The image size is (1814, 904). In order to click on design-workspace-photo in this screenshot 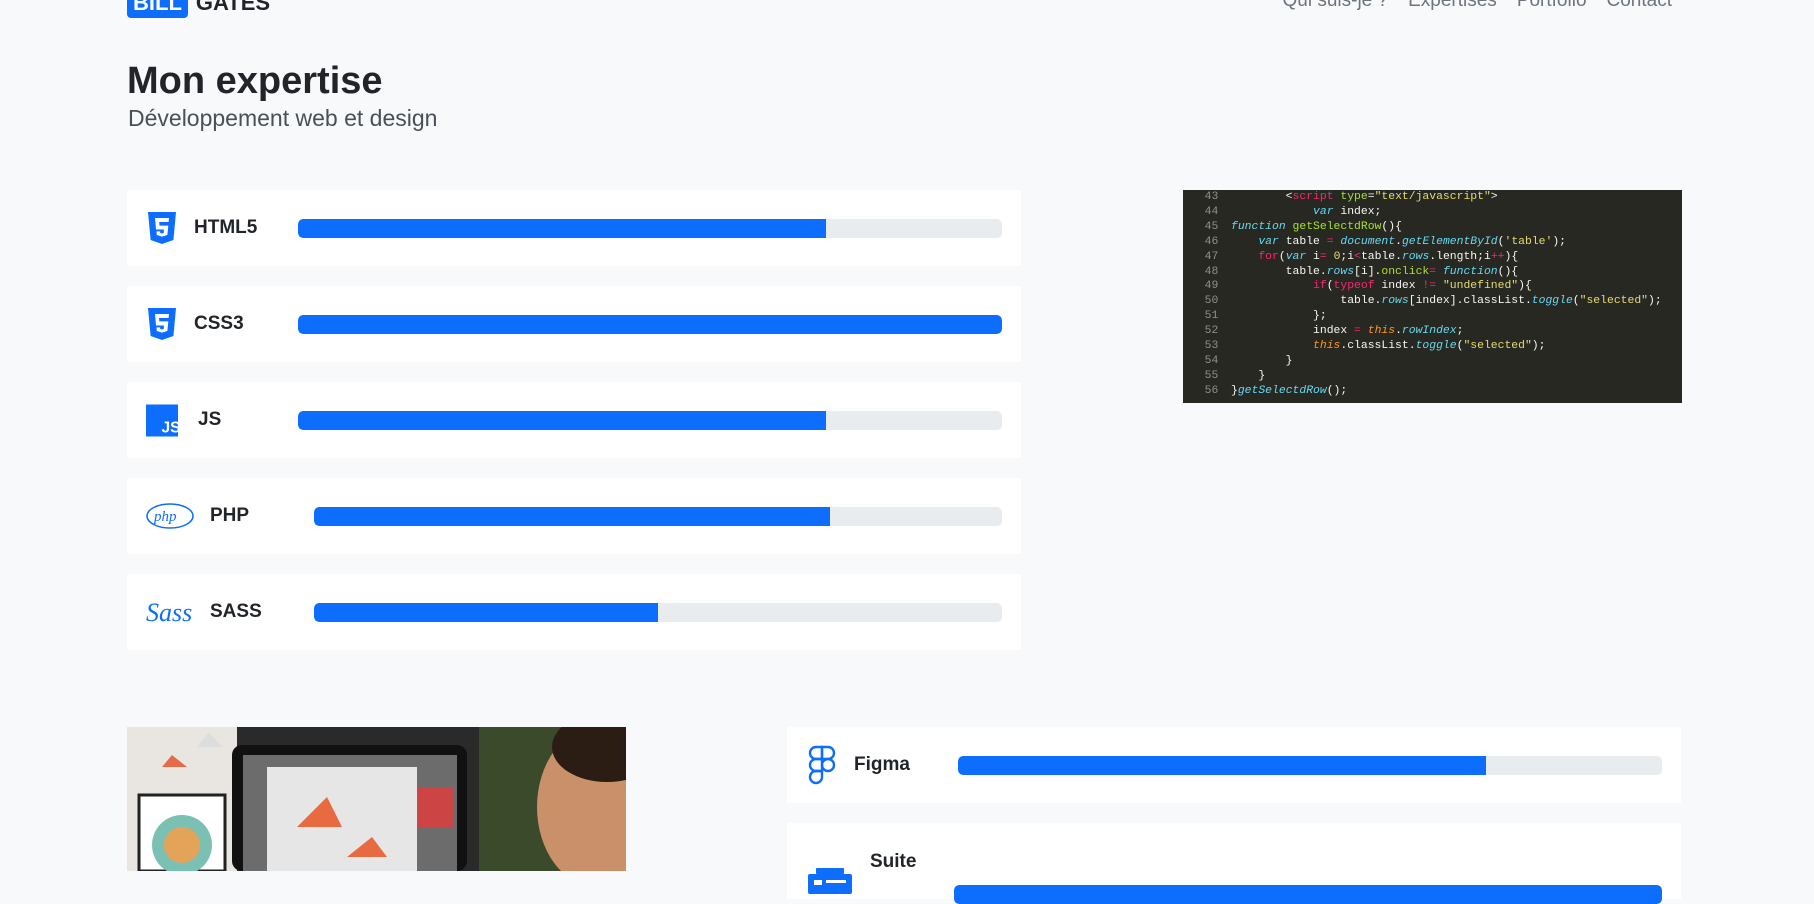, I will do `click(376, 799)`.